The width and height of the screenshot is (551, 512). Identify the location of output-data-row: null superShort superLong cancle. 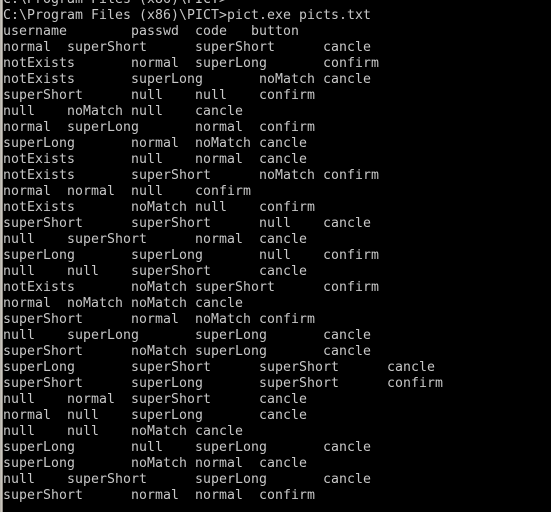
(187, 479).